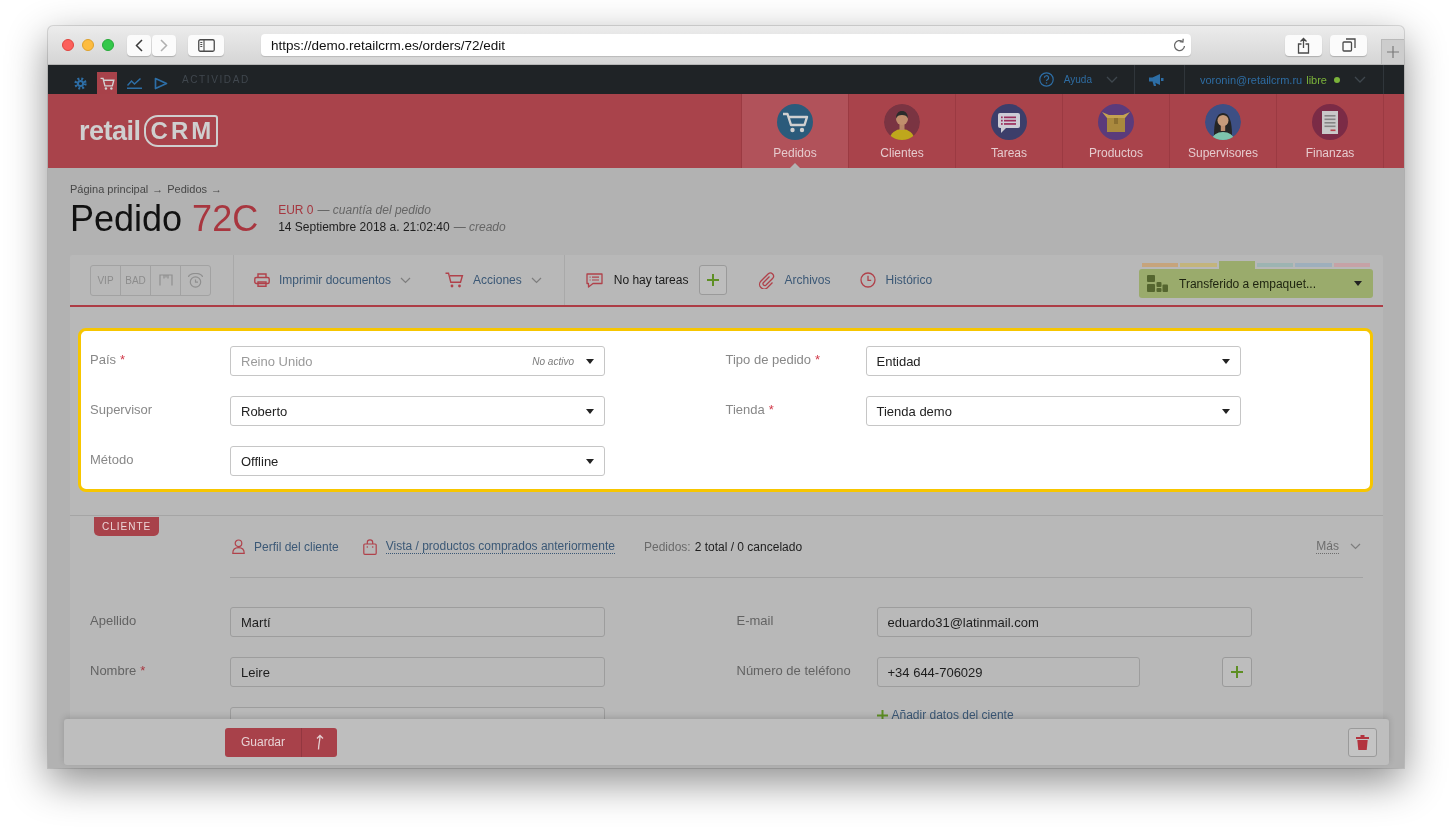  I want to click on share-icon, so click(1303, 45).